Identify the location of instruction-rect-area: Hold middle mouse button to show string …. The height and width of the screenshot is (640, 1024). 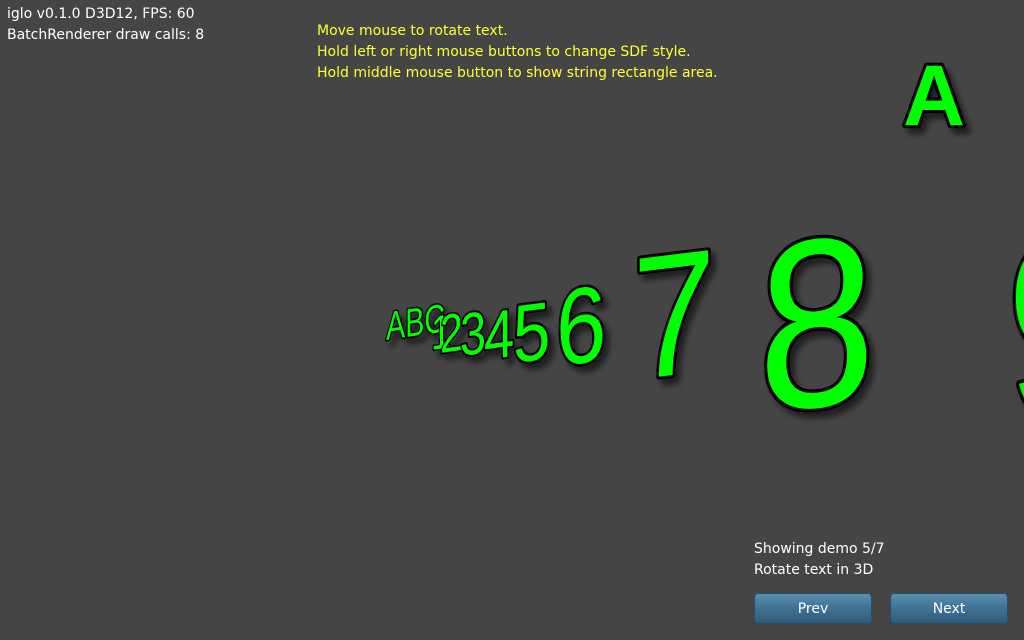
(517, 73).